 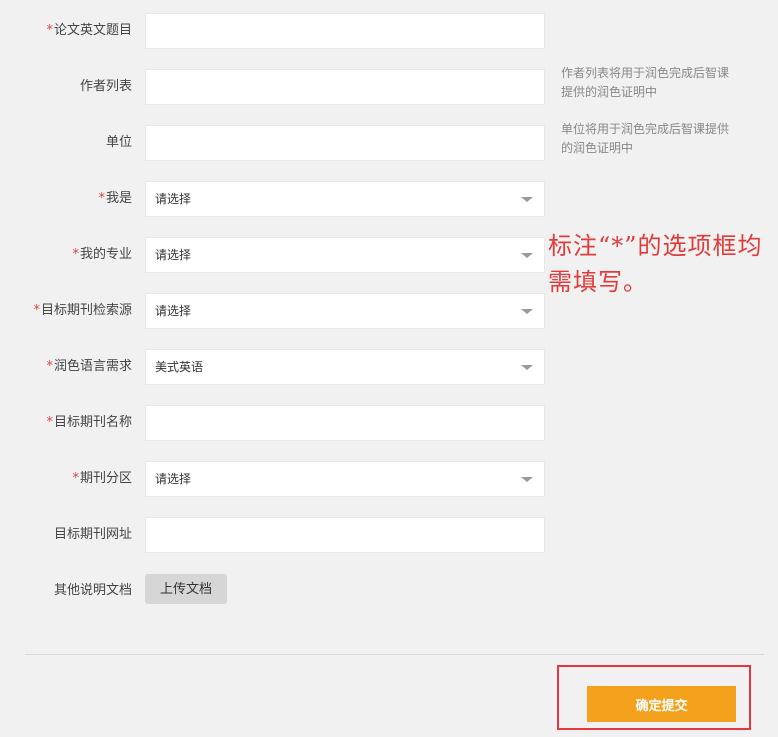 I want to click on authors-hint: 作者列表将用于润色完成后智课提供的润色证明中, so click(x=645, y=82).